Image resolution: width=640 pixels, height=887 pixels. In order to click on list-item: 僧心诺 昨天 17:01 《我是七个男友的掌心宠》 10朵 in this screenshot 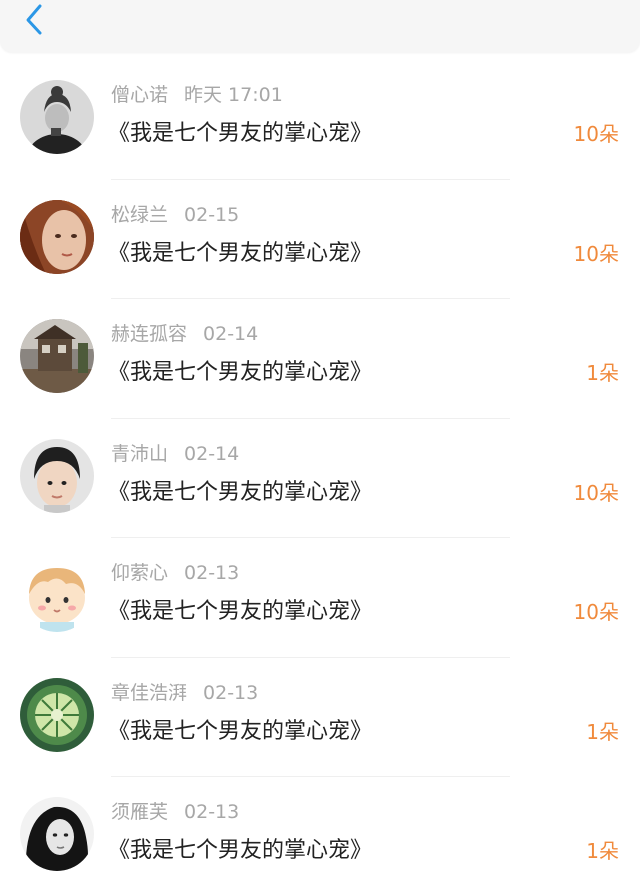, I will do `click(320, 120)`.